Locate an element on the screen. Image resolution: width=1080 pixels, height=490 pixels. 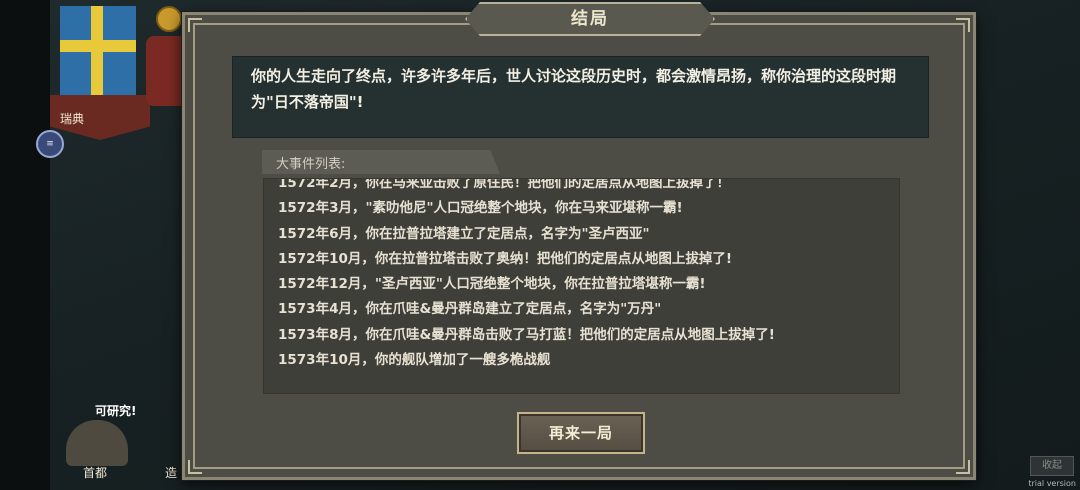
dialog-title: 结局 is located at coordinates (590, 19).